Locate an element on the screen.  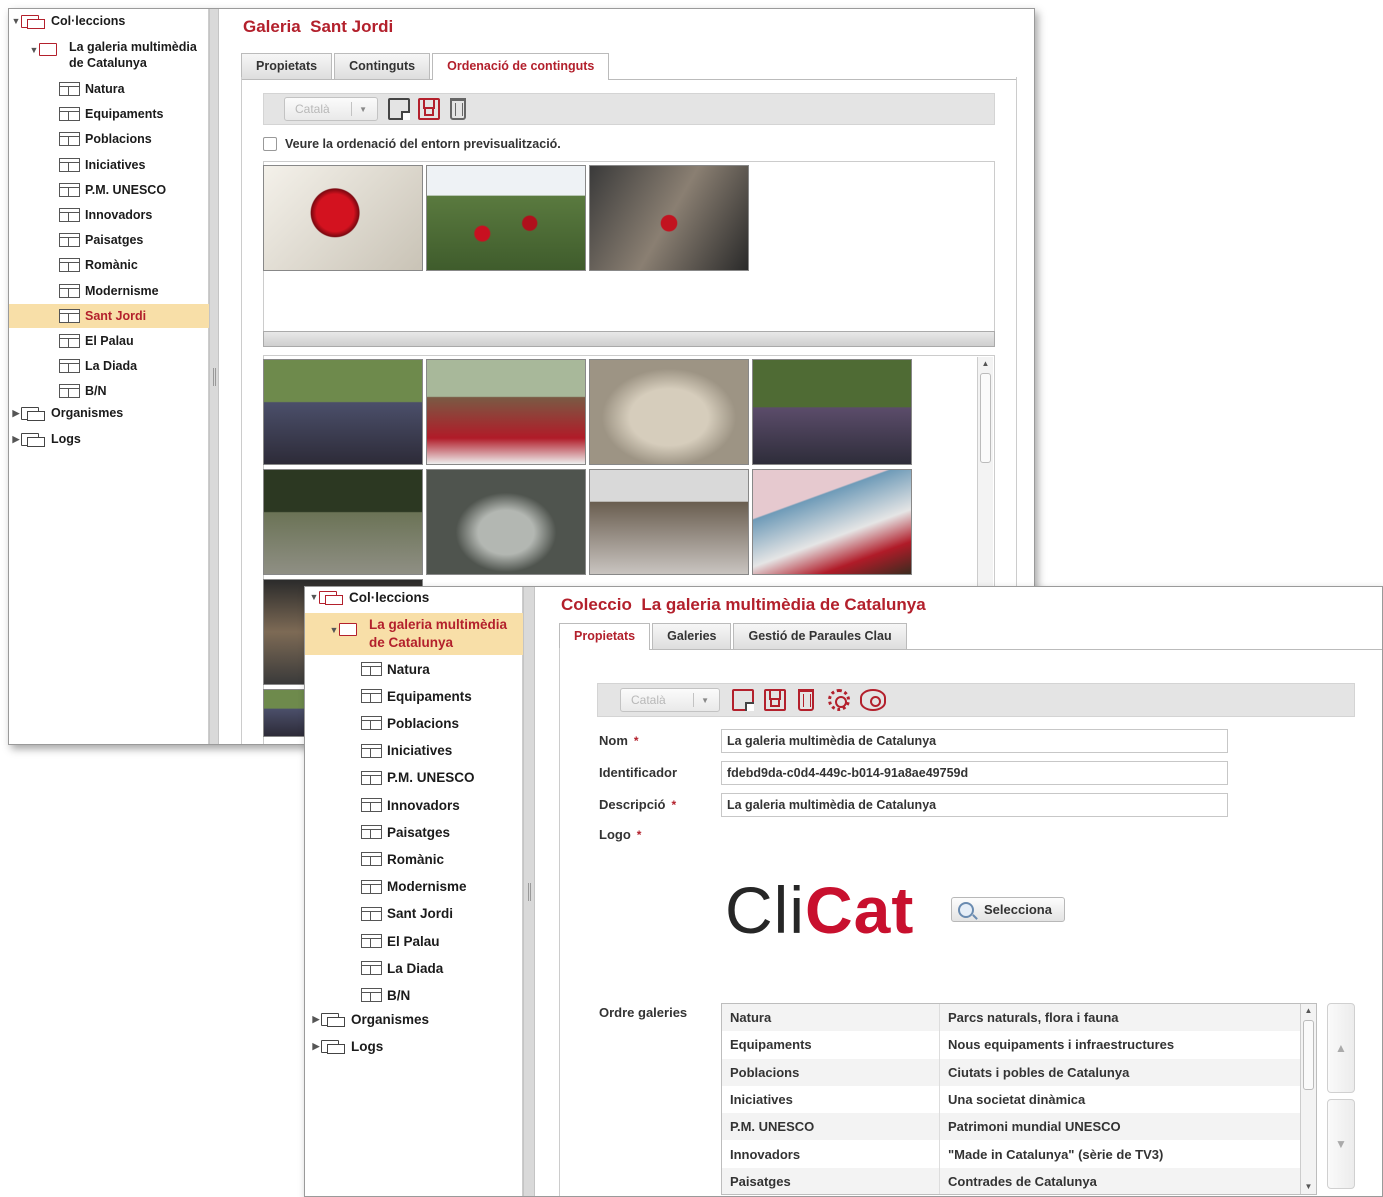
tab-continguts: Continguts is located at coordinates (382, 66).